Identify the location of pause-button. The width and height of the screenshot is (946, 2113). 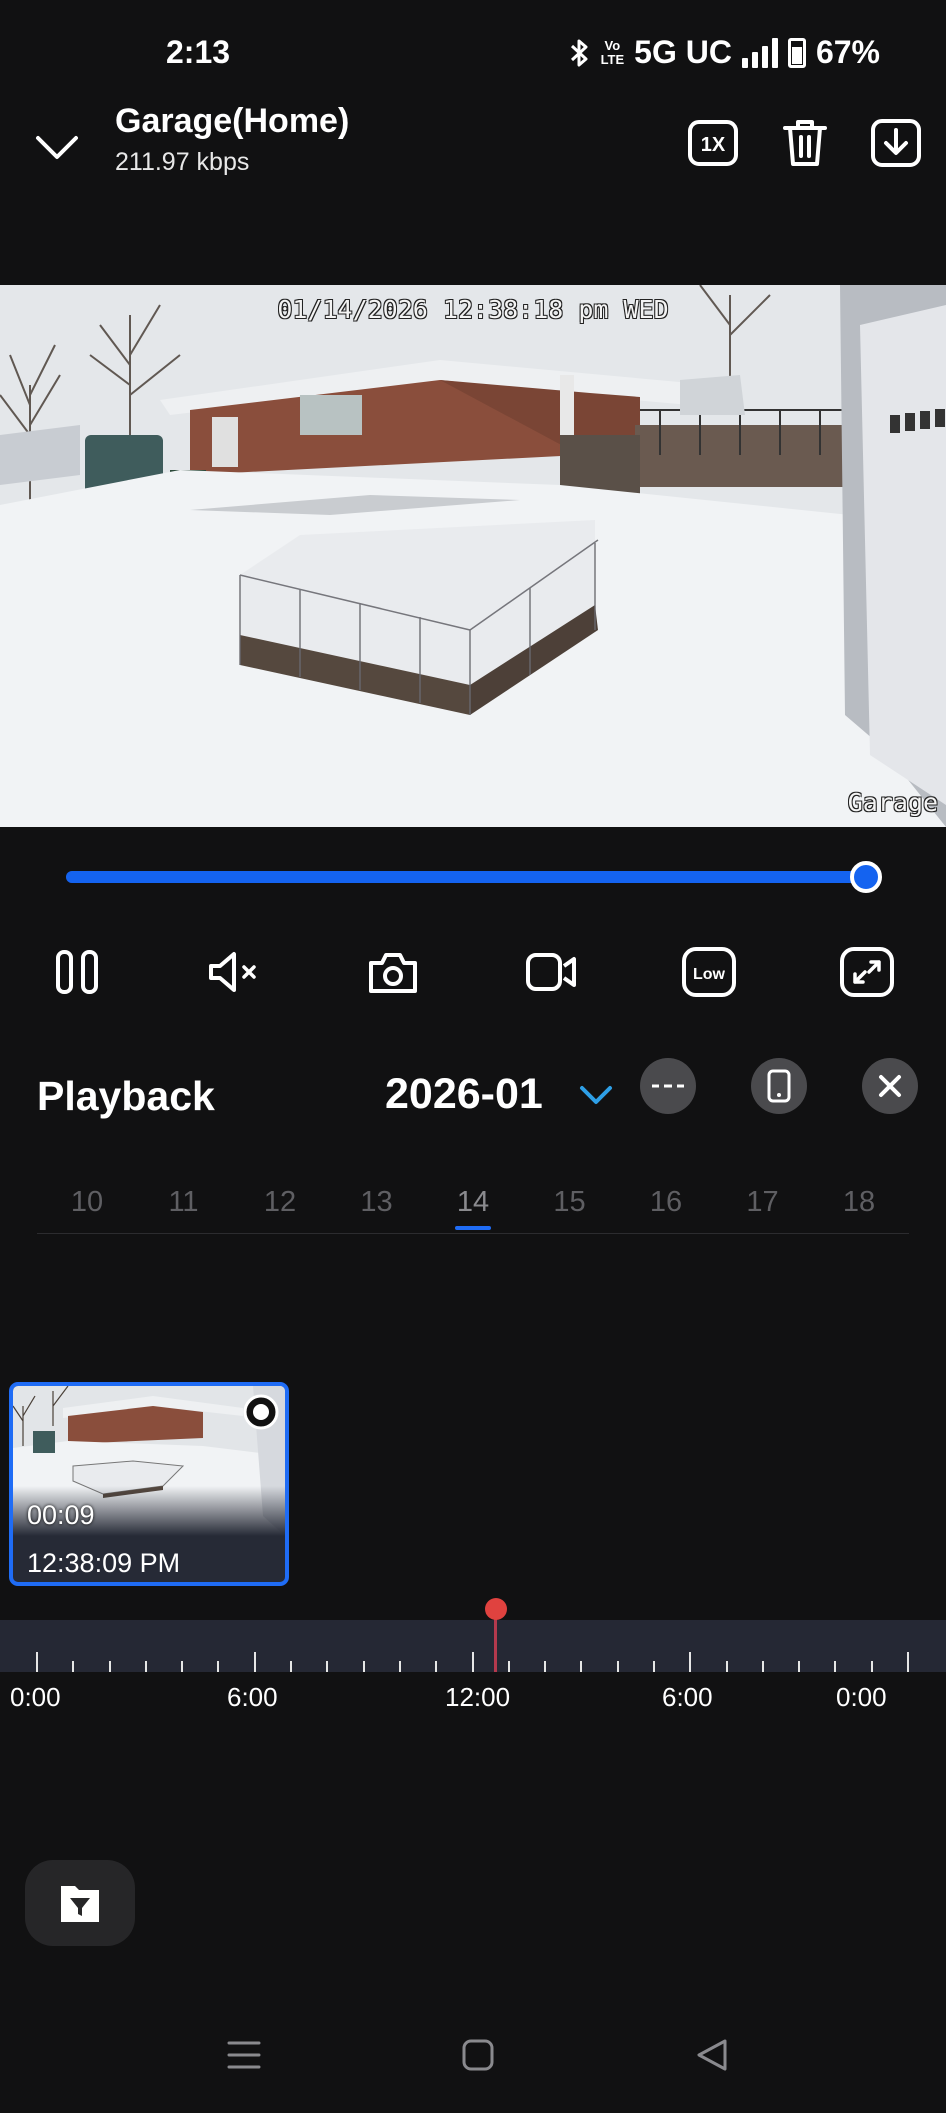
(77, 972).